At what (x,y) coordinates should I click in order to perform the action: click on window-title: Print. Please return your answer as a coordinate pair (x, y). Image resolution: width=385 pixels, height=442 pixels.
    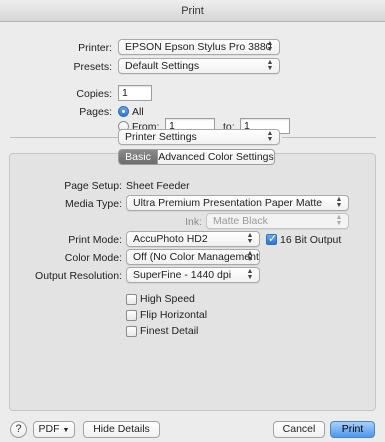
    Looking at the image, I should click on (192, 11).